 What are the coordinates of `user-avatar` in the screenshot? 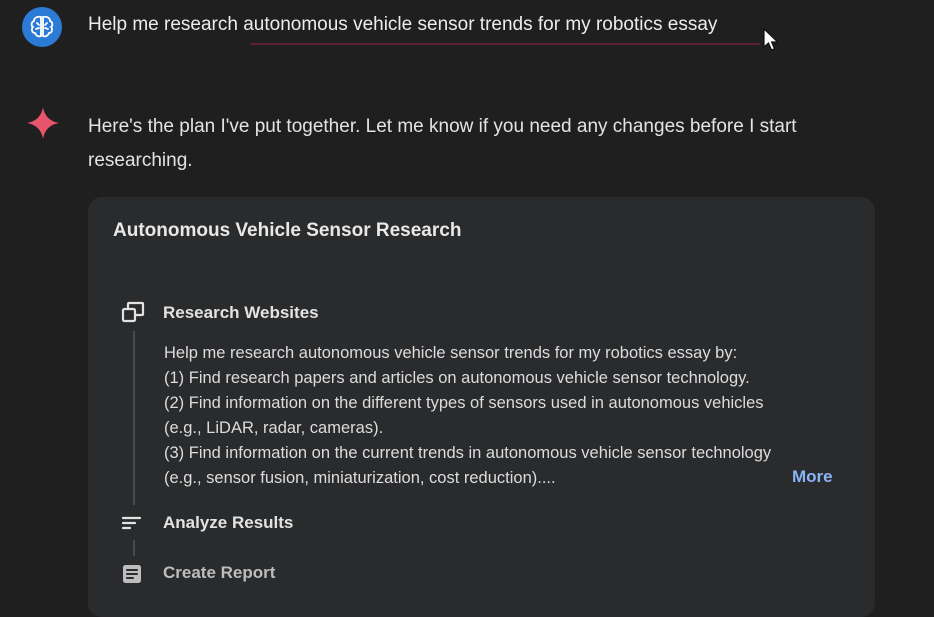 It's located at (42, 27).